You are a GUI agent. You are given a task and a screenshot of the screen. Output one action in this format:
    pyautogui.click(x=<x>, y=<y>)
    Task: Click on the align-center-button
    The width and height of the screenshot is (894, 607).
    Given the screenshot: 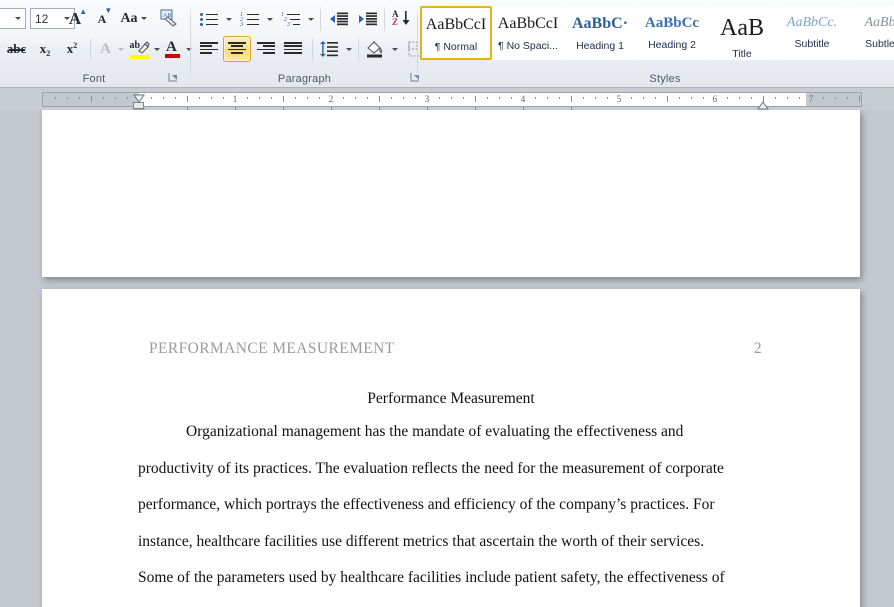 What is the action you would take?
    pyautogui.click(x=237, y=49)
    